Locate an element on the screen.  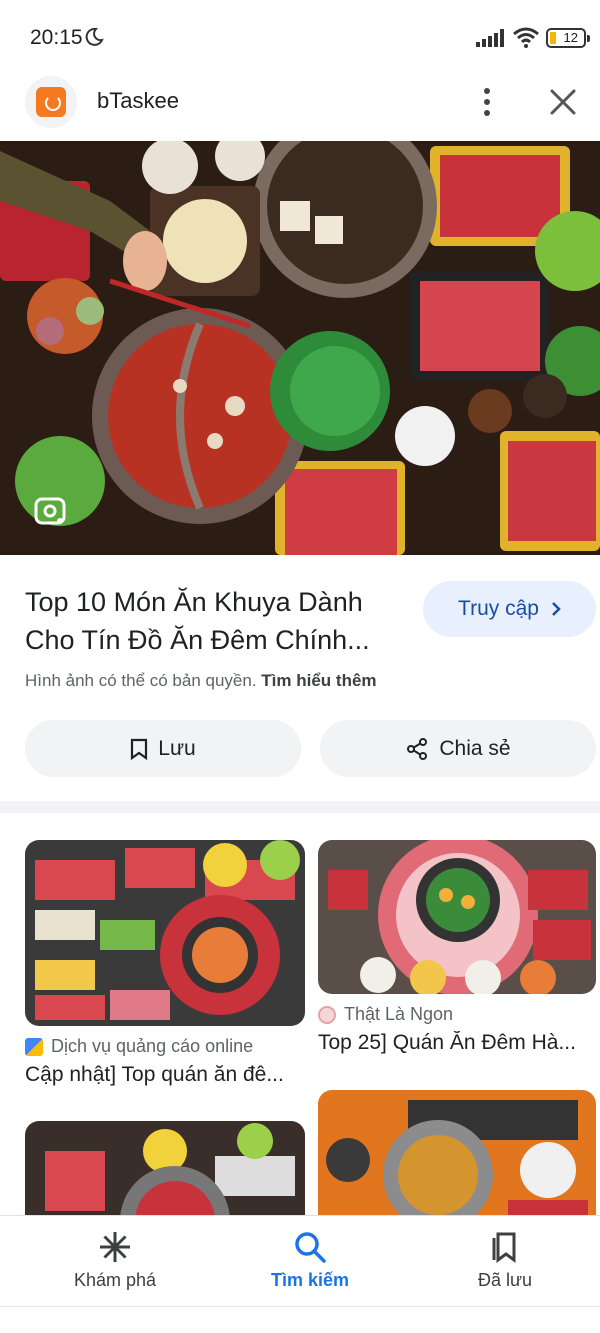
bottom-navigation: Khám phá Tìm kiếm Đã lưu is located at coordinates (300, 1274).